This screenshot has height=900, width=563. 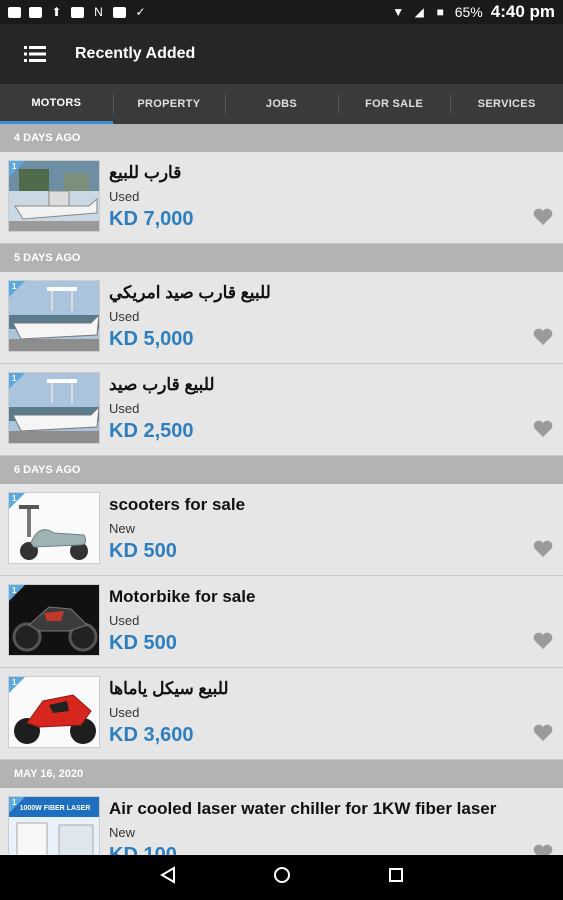 I want to click on section-header: 5 DAYS AGO, so click(x=281, y=258).